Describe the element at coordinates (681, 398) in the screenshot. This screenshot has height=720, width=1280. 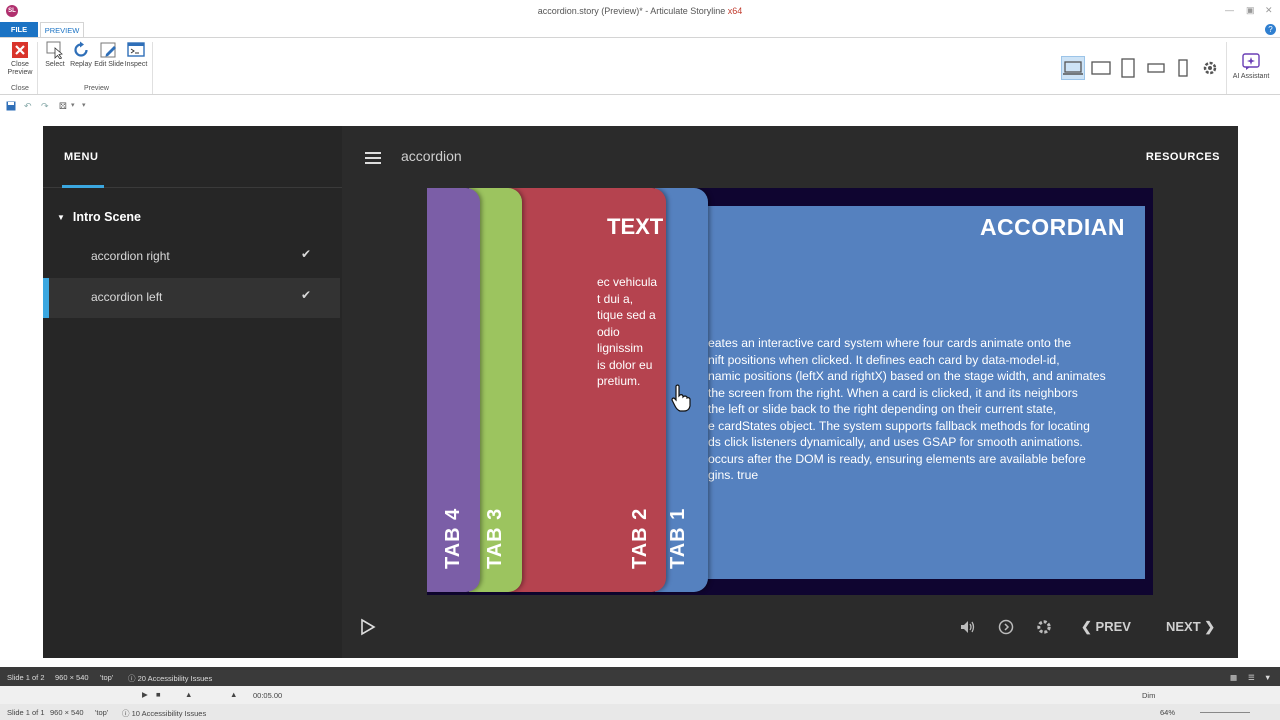
I see `hand-cursor-icon` at that location.